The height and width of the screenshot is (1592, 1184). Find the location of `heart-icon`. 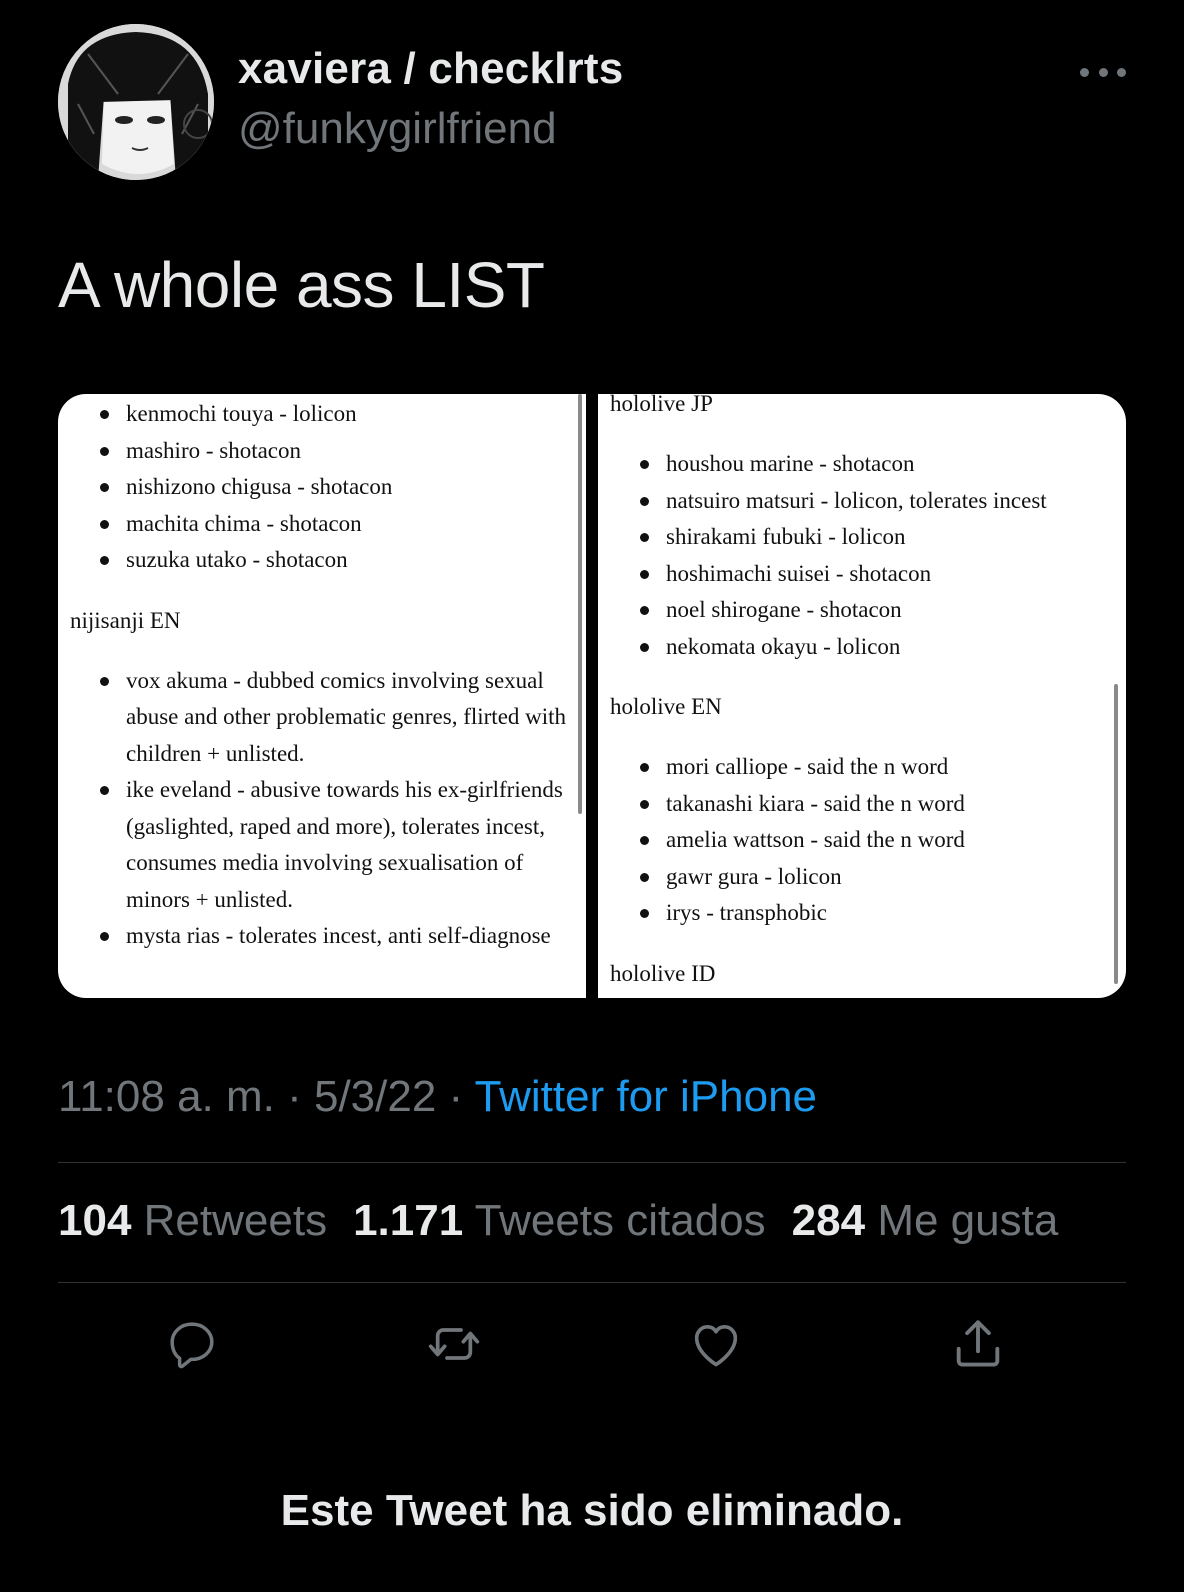

heart-icon is located at coordinates (716, 1346).